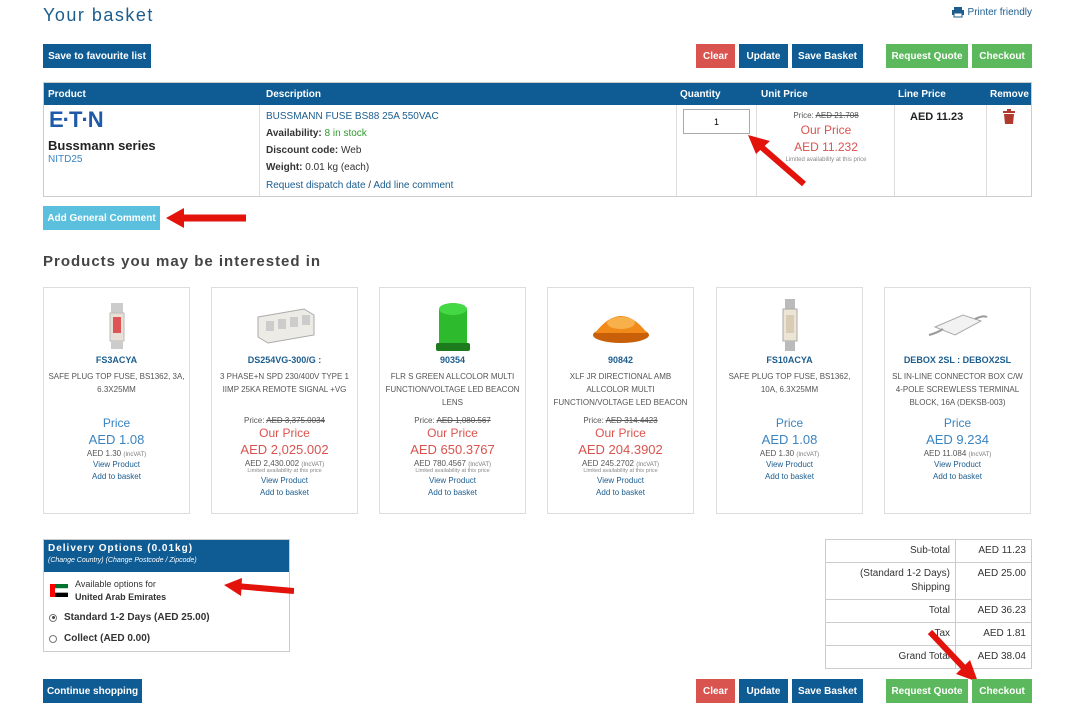  What do you see at coordinates (101, 218) in the screenshot?
I see `add-general-comment-button: Add General Comment` at bounding box center [101, 218].